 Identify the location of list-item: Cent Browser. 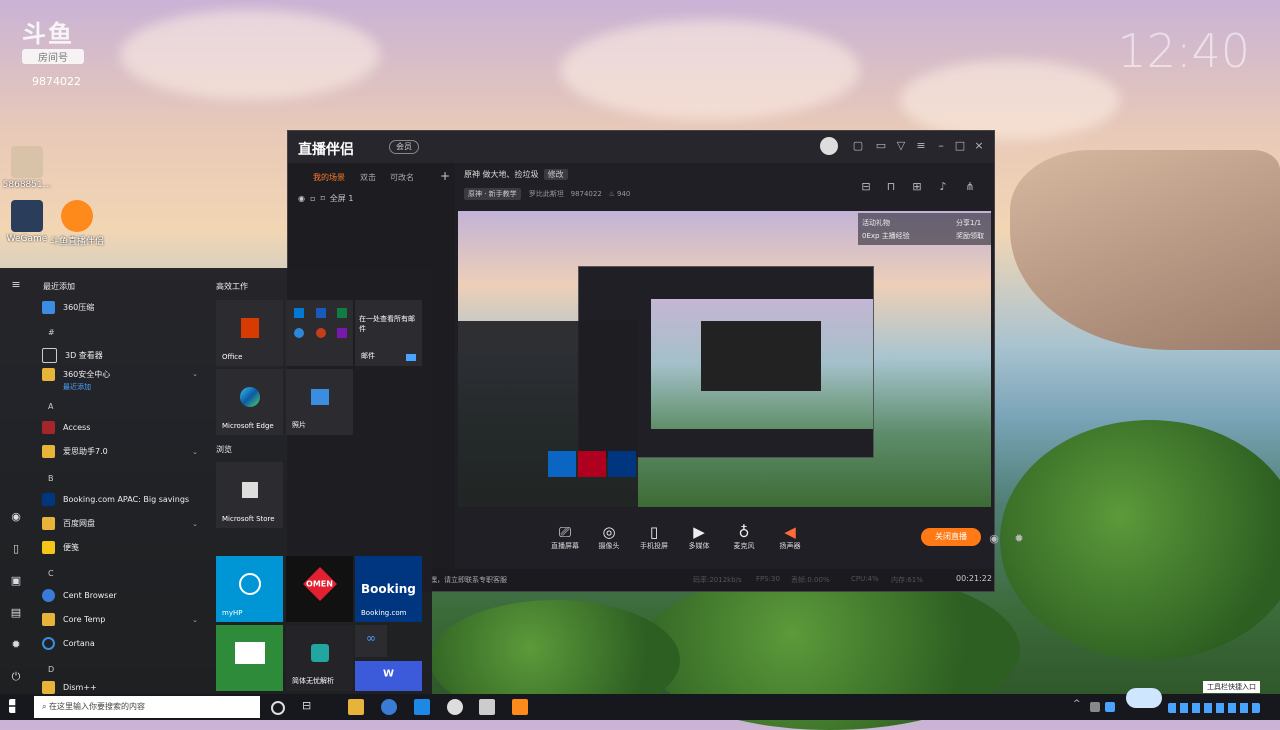
(122, 596).